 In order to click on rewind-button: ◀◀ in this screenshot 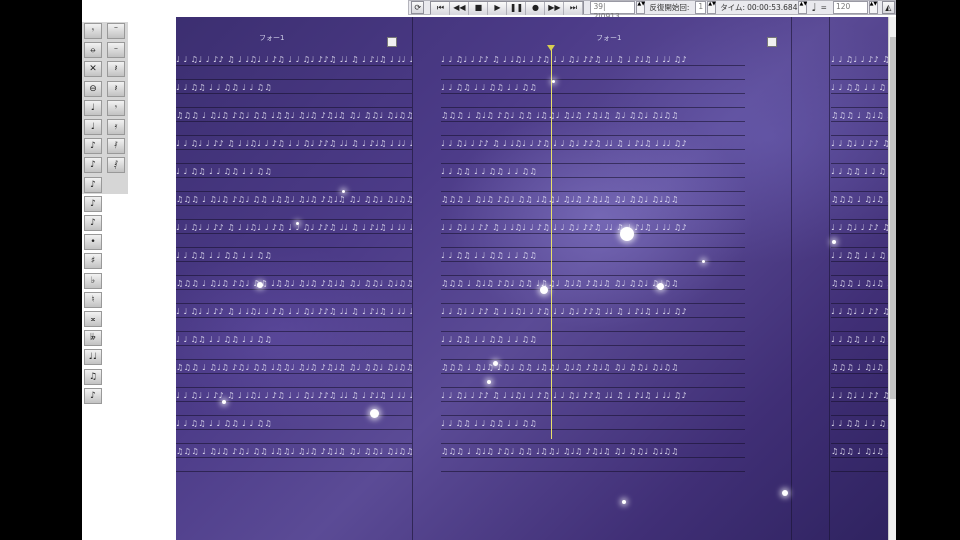, I will do `click(460, 8)`.